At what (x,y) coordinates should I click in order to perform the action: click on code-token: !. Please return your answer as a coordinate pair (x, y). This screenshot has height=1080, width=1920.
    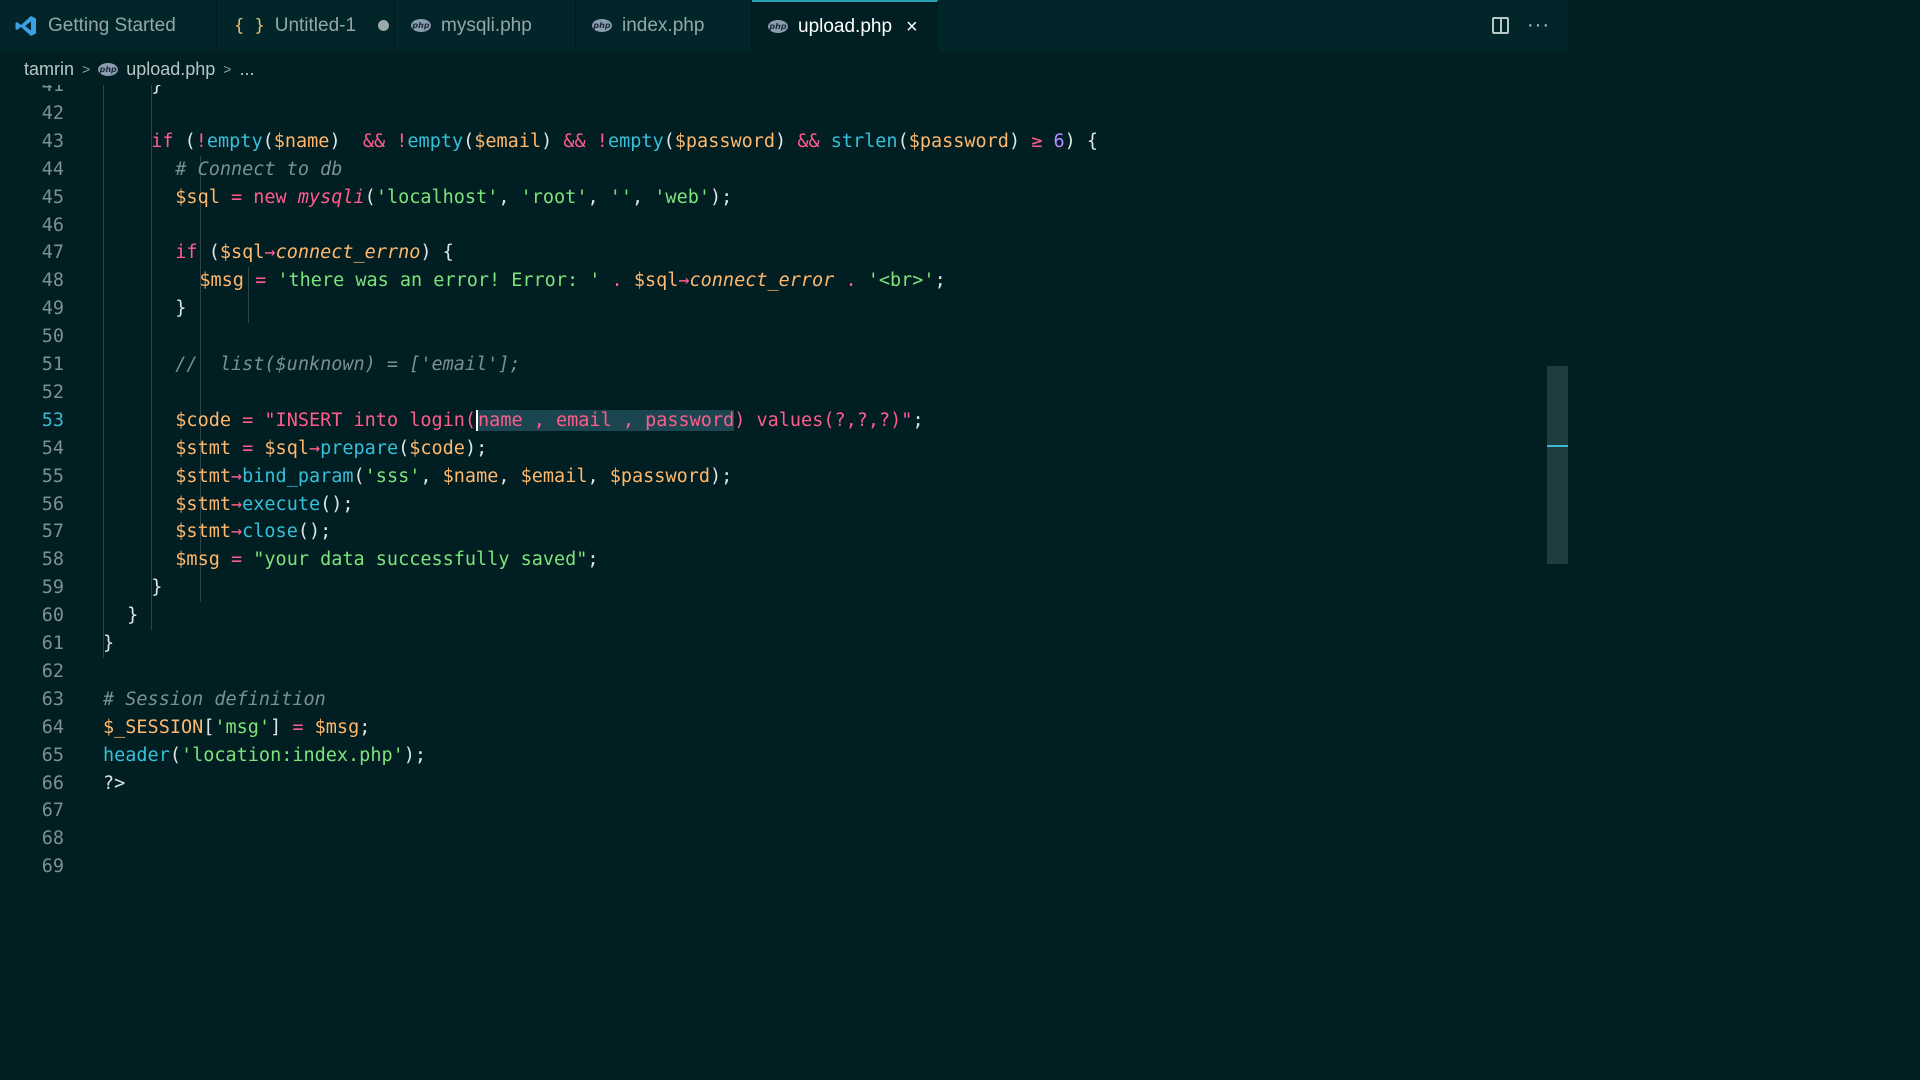
    Looking at the image, I should click on (402, 141).